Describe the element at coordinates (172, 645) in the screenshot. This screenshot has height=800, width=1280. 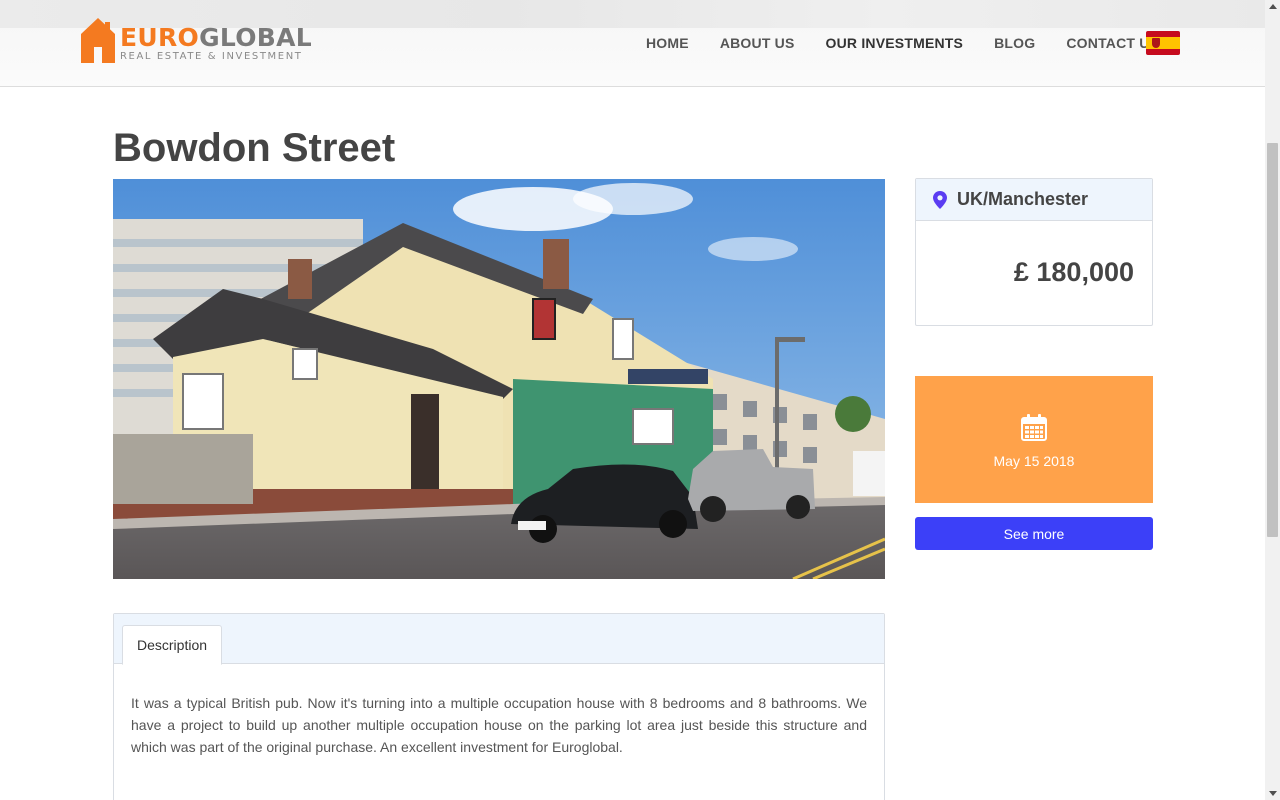
I see `tab-description: Description` at that location.